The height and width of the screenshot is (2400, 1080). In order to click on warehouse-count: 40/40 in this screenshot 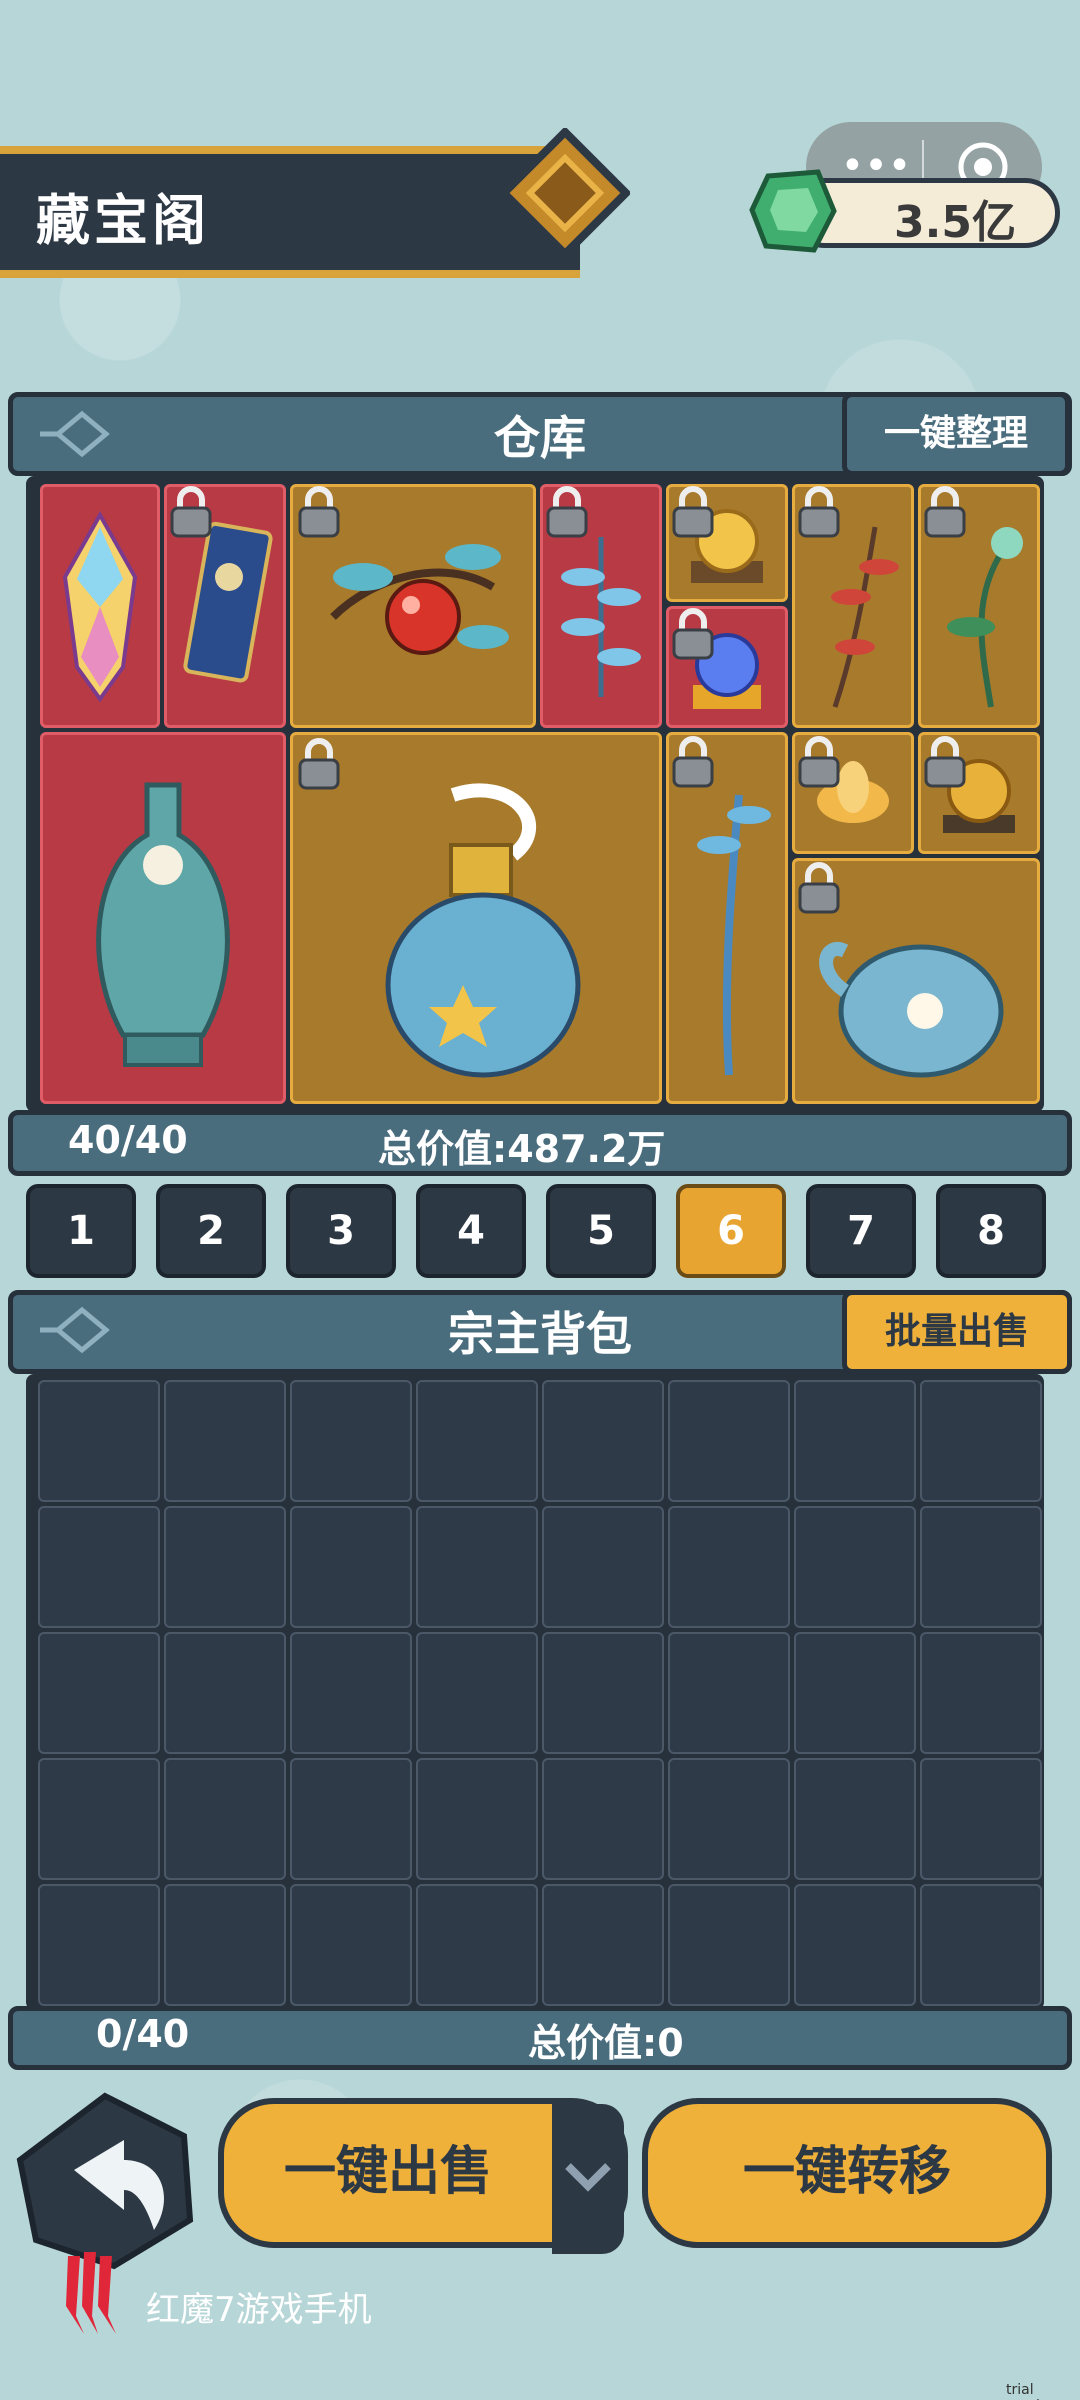, I will do `click(128, 1140)`.